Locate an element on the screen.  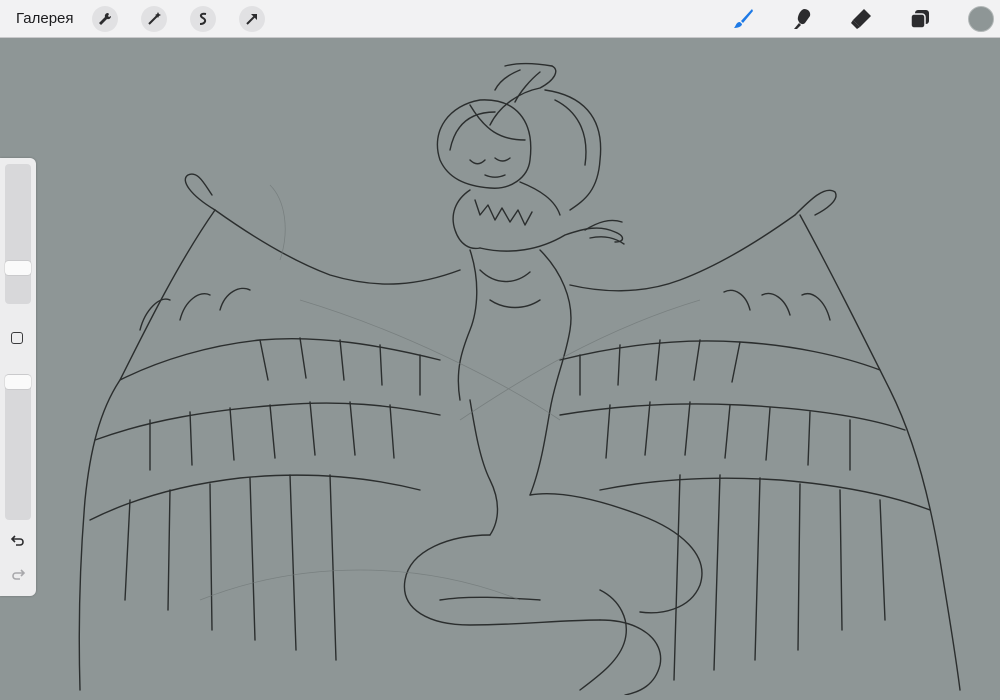
brush-icon is located at coordinates (743, 18).